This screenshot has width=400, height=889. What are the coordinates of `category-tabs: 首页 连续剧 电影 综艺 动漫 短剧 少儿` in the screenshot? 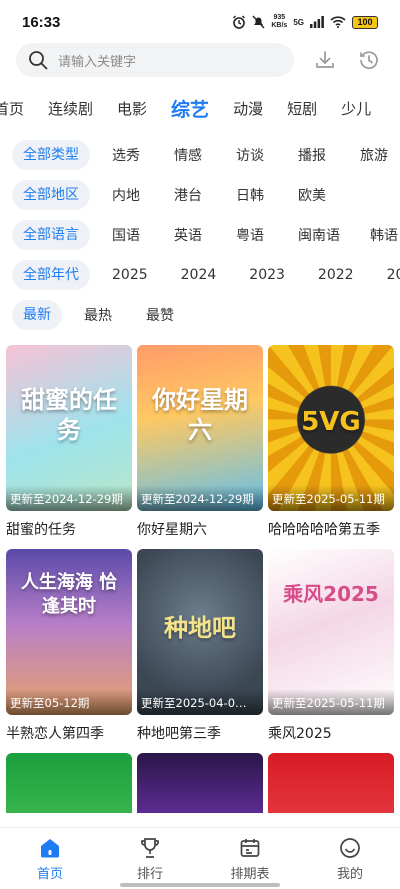 It's located at (200, 108).